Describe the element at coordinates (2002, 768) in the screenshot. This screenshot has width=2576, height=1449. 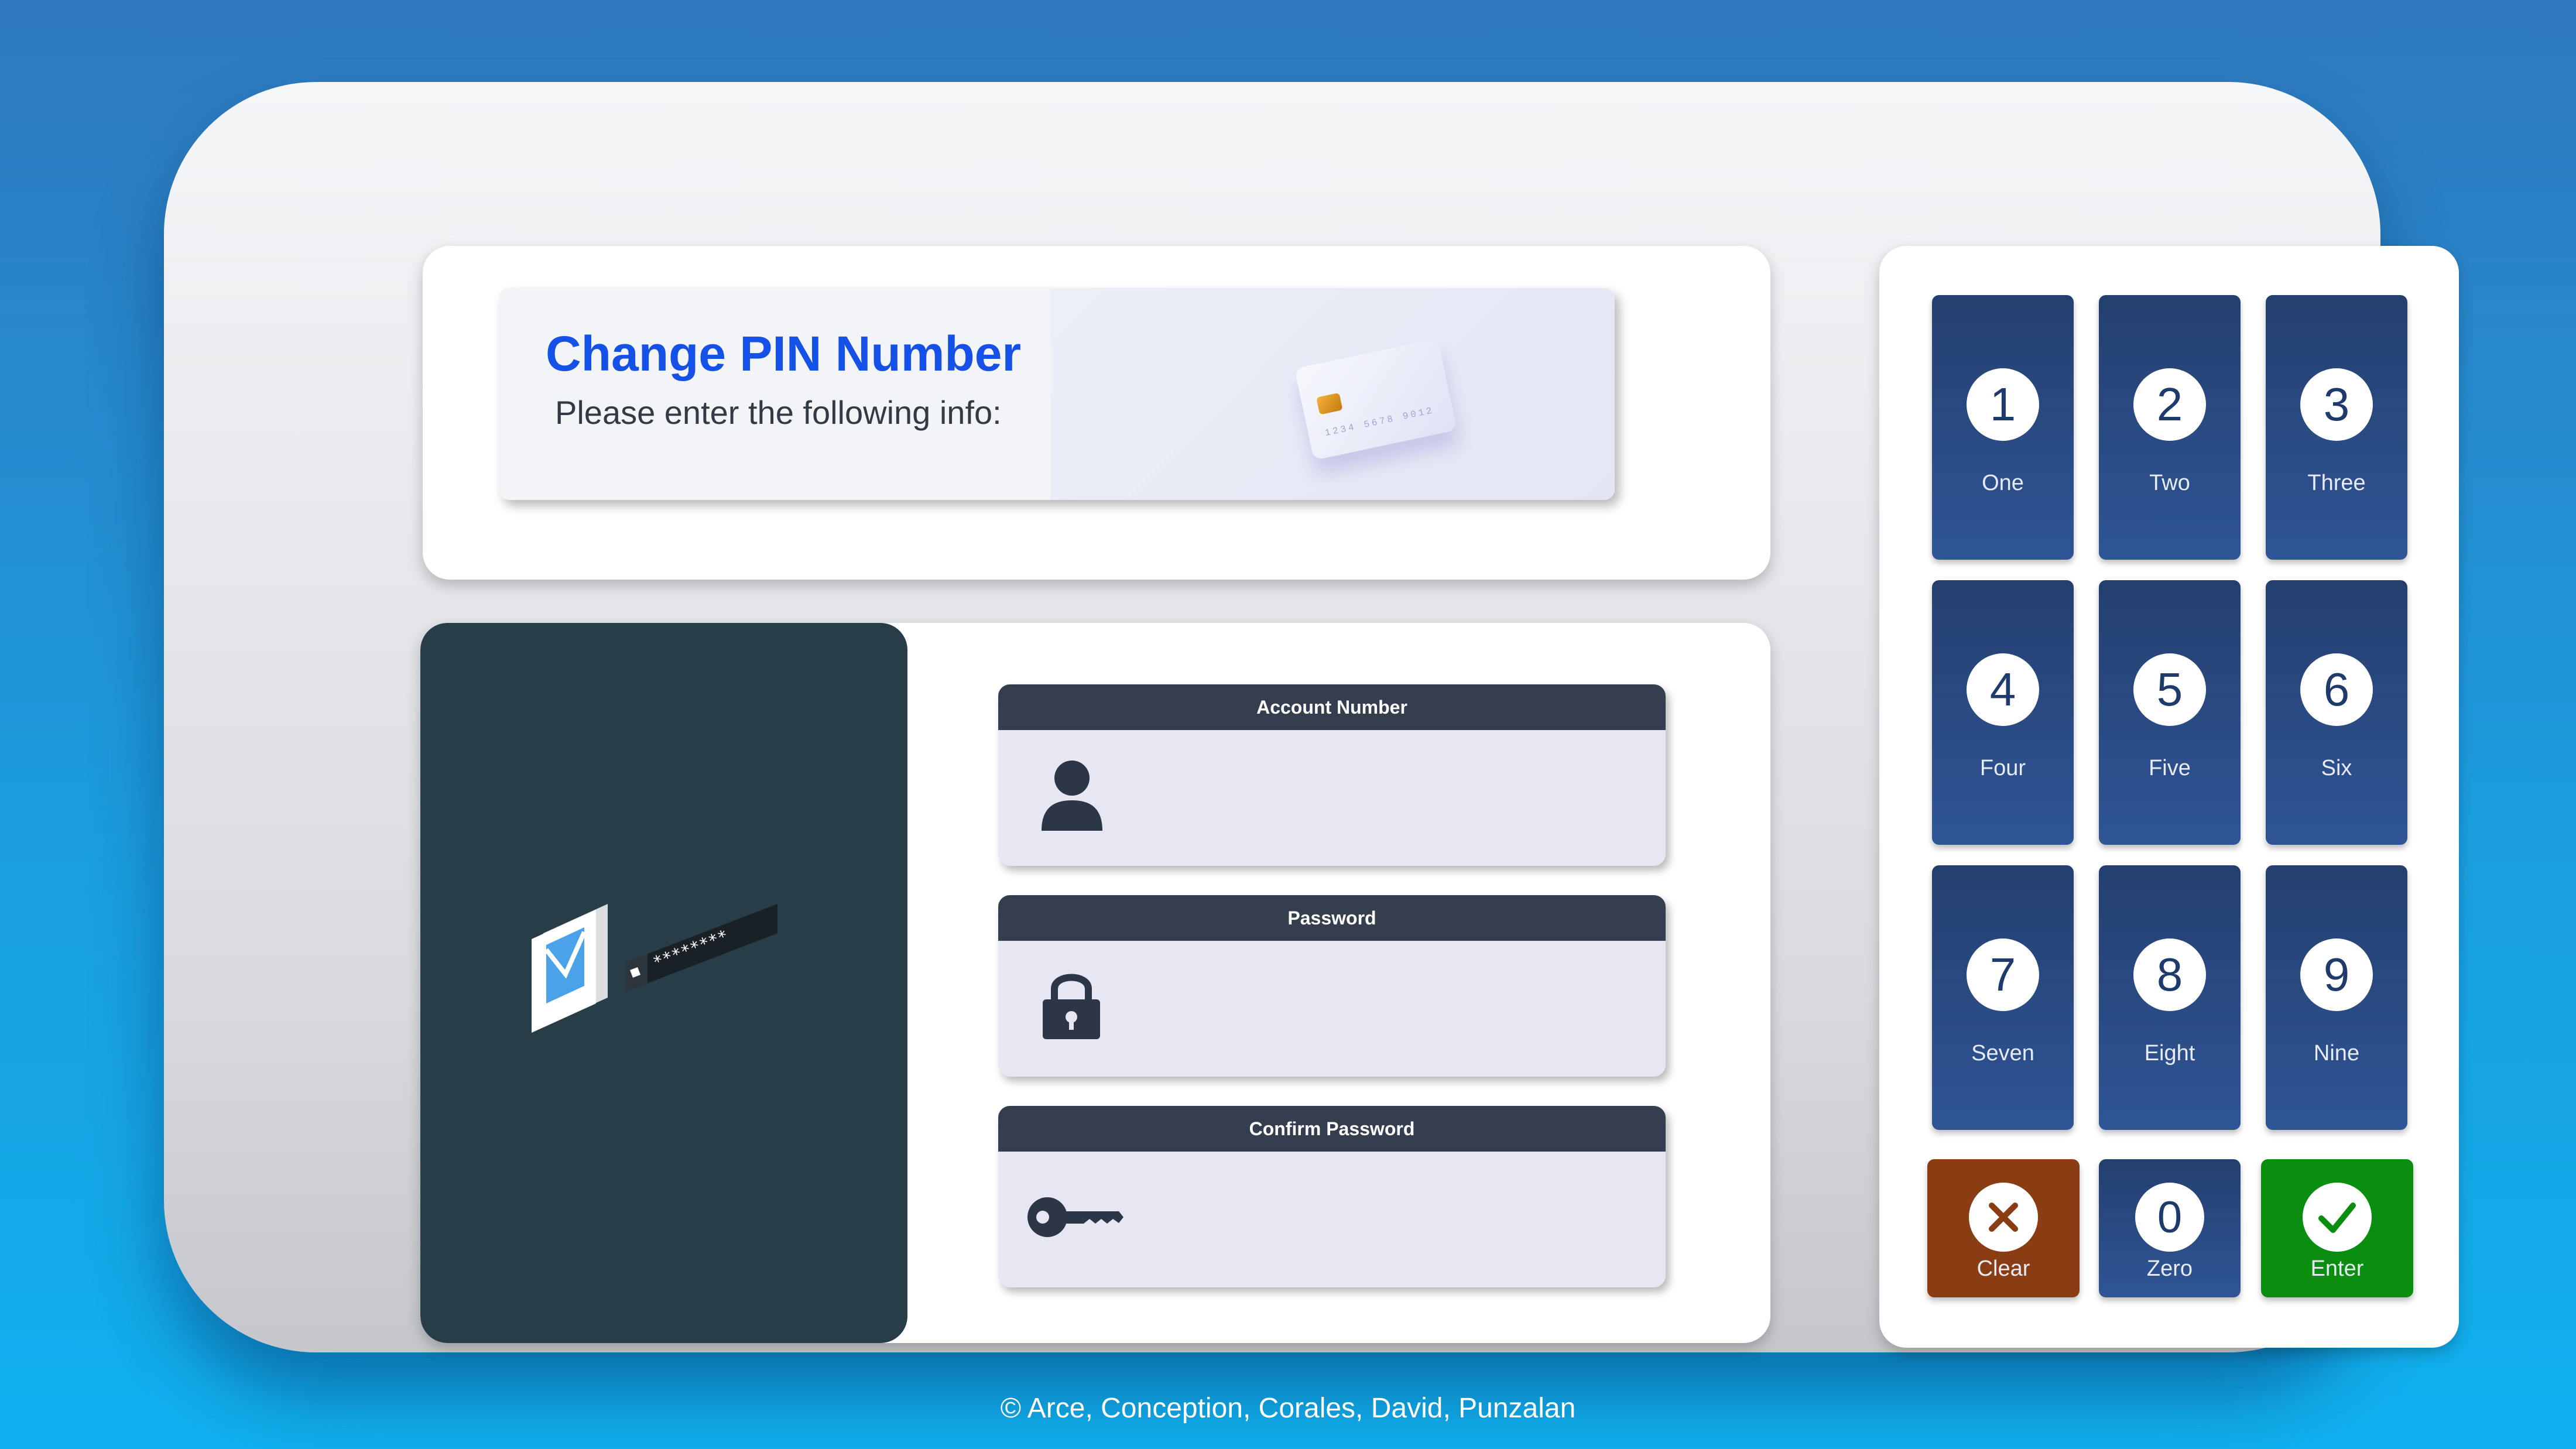
I see `key-4-label: Four` at that location.